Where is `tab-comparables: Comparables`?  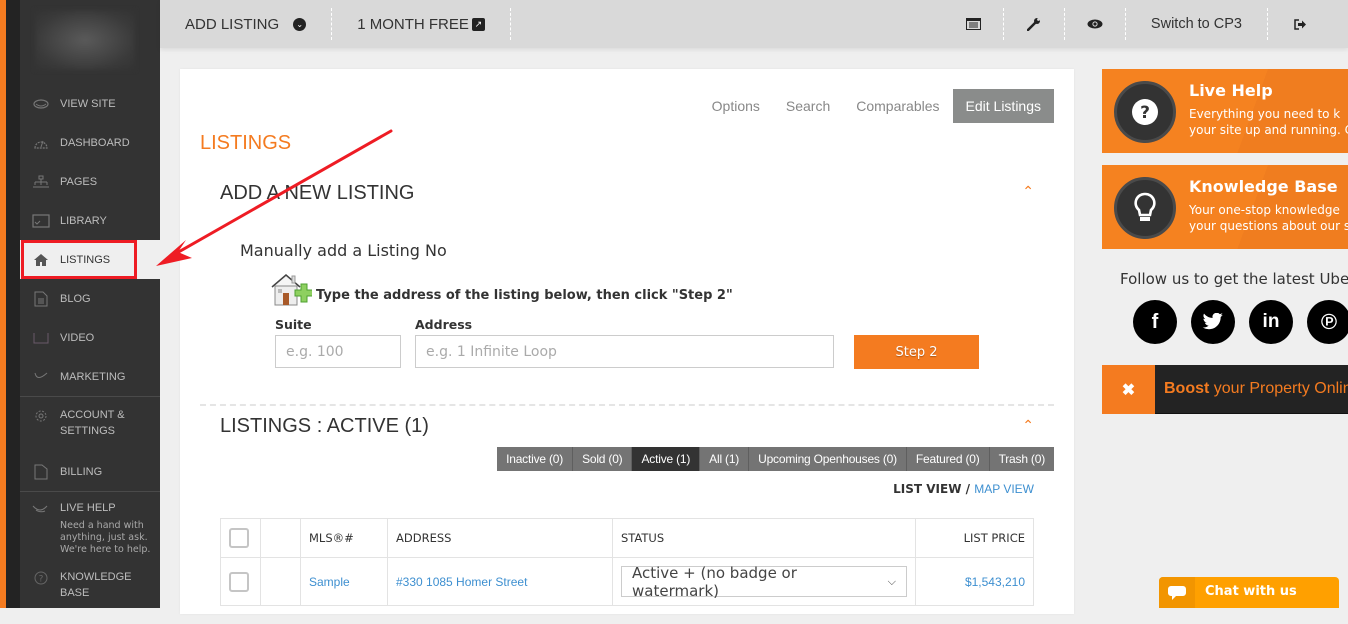 tab-comparables: Comparables is located at coordinates (897, 106).